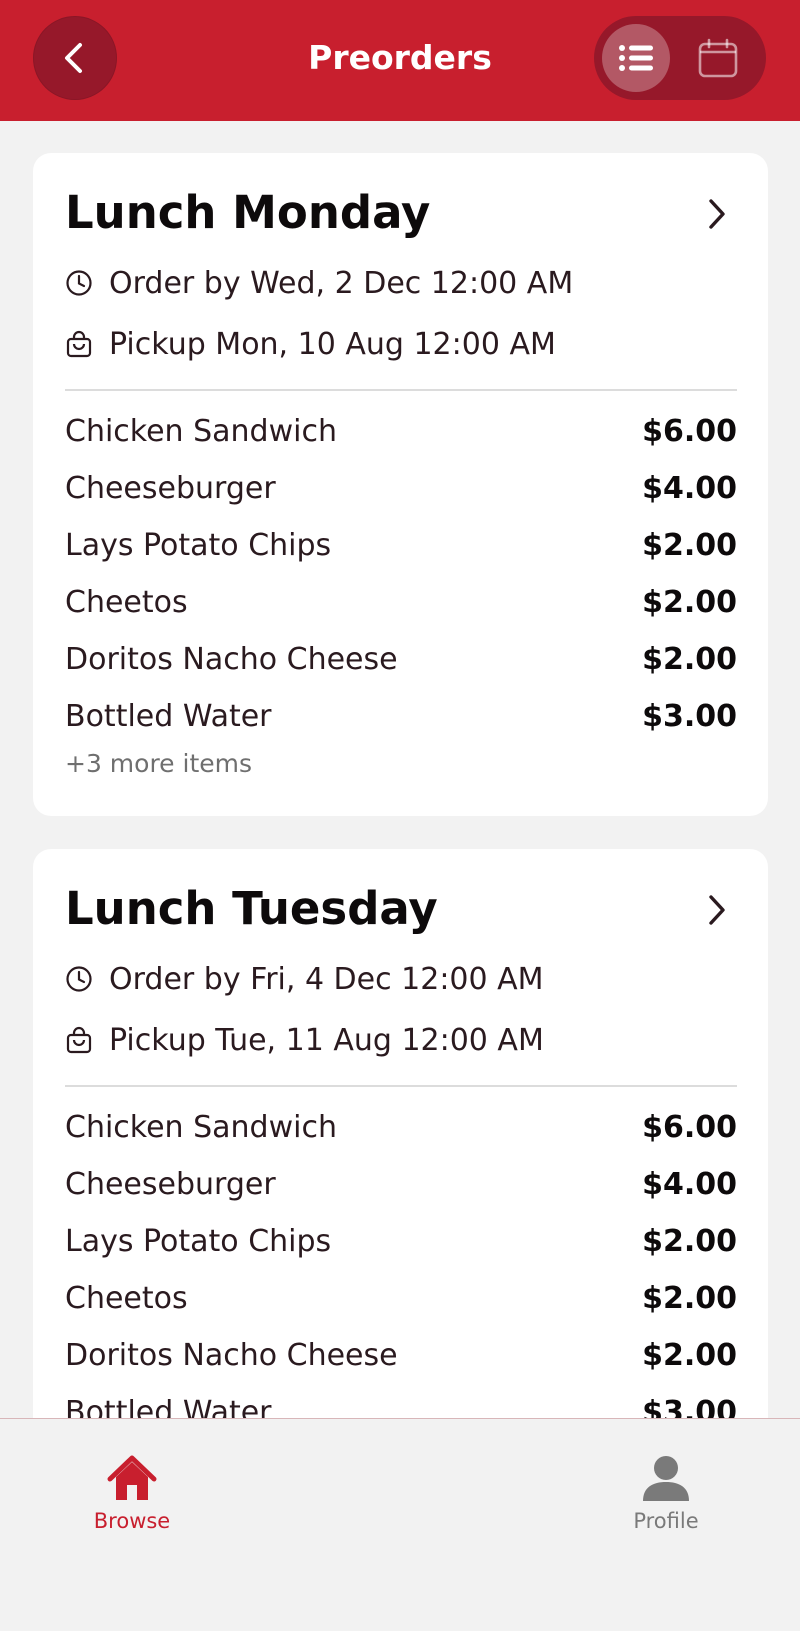  I want to click on list-icon, so click(636, 58).